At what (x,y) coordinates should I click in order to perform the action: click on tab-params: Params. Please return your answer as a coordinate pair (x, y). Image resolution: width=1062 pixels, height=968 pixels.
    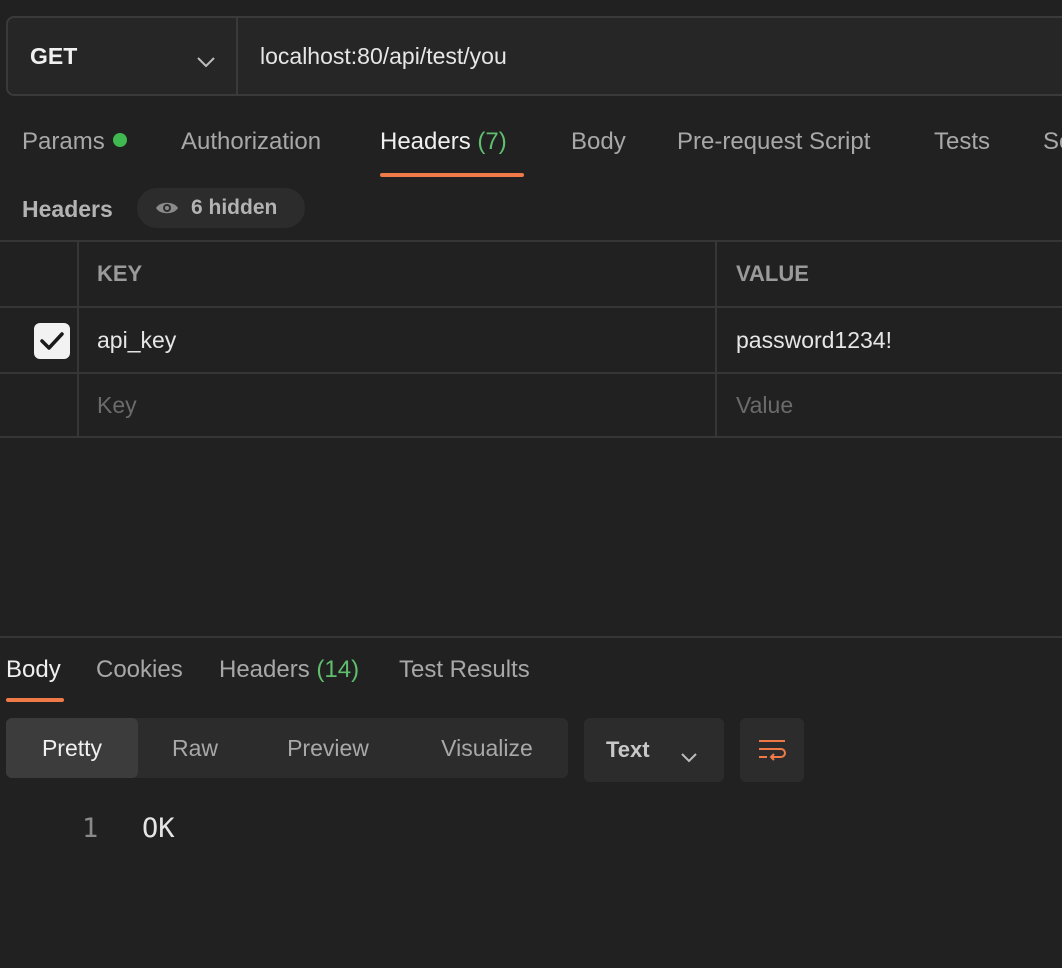
    Looking at the image, I should click on (74, 142).